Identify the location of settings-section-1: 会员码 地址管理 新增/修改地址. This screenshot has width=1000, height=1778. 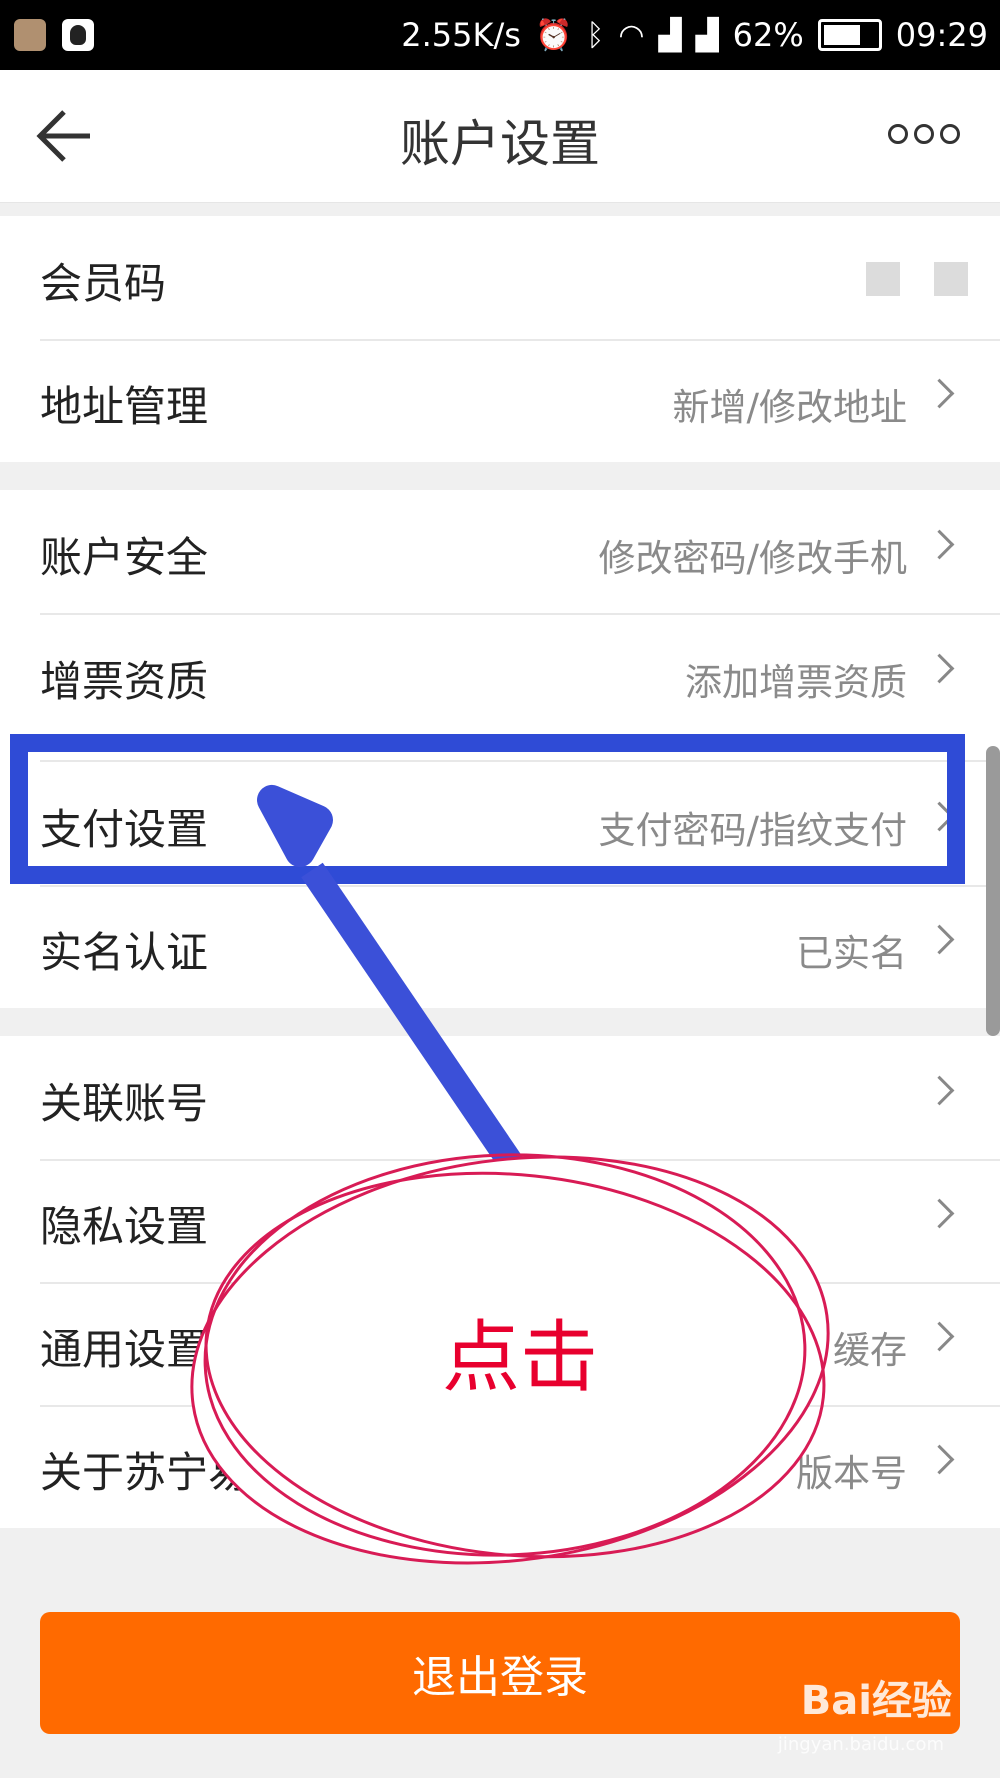
(500, 339).